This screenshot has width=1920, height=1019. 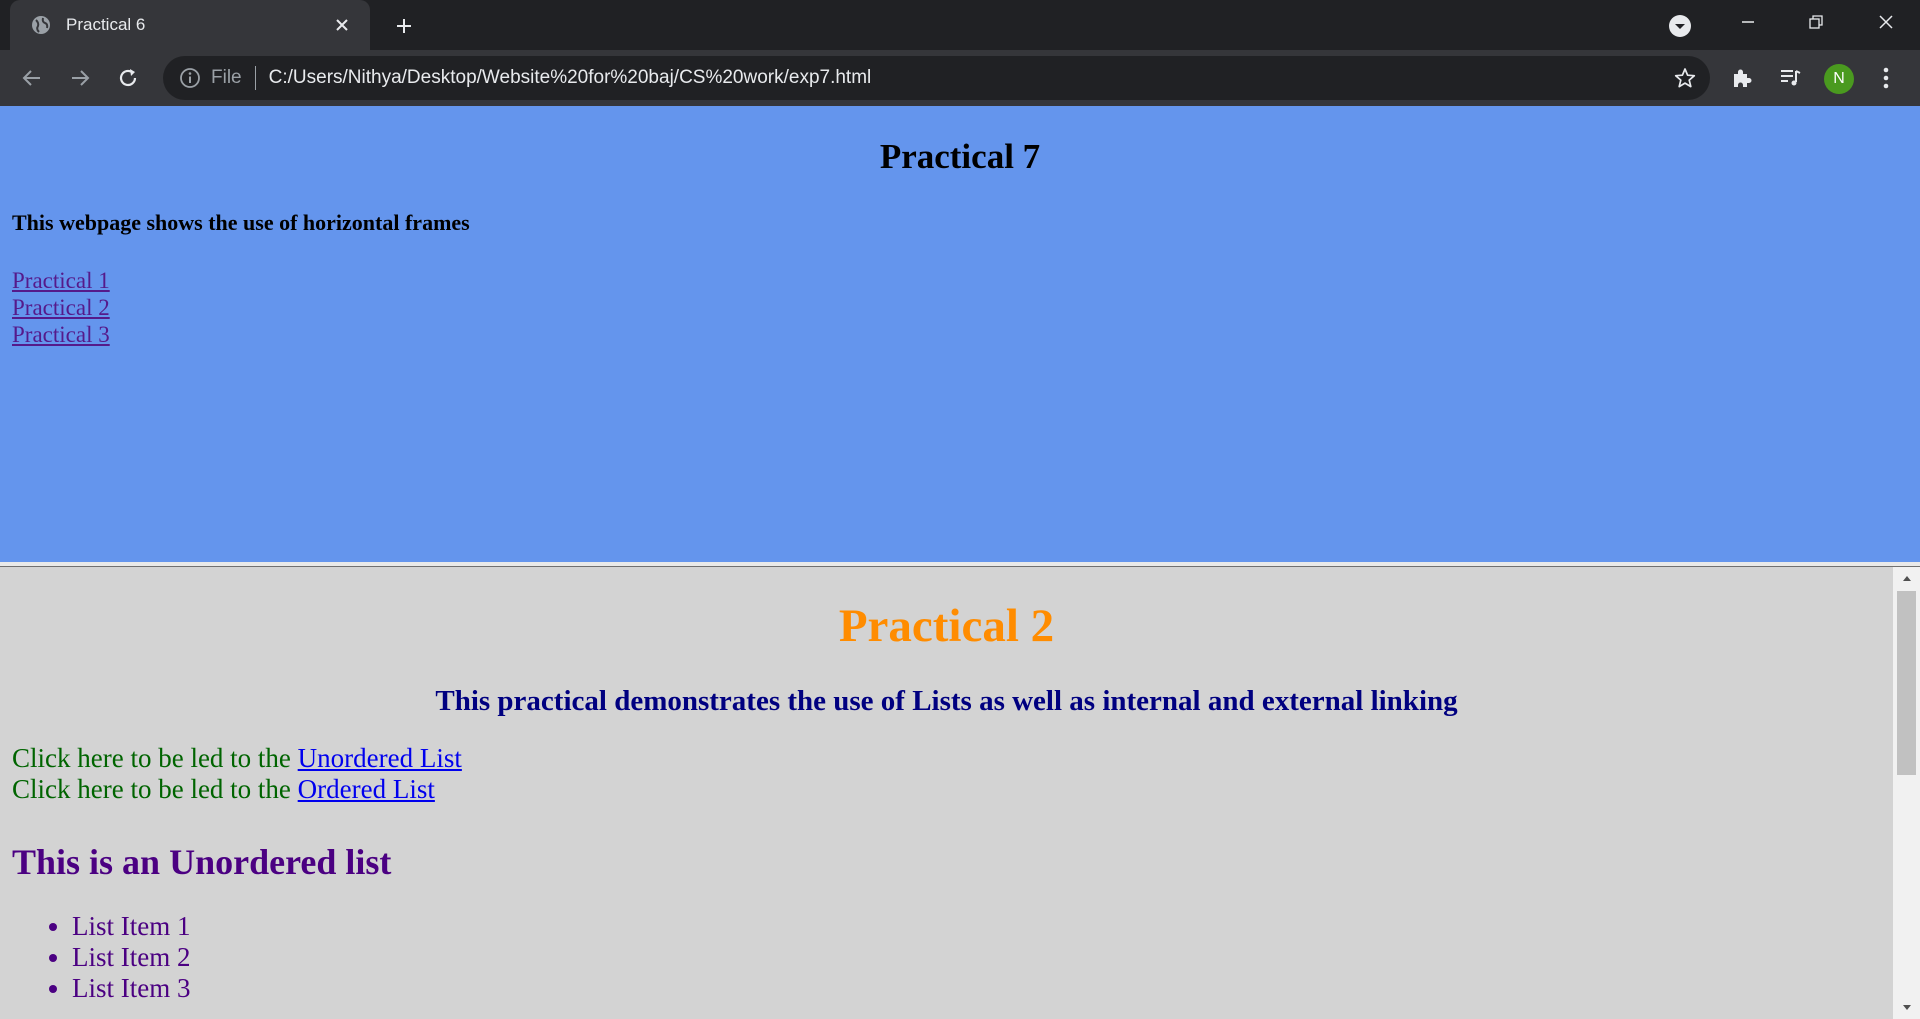 I want to click on minimize-button, so click(x=1748, y=22).